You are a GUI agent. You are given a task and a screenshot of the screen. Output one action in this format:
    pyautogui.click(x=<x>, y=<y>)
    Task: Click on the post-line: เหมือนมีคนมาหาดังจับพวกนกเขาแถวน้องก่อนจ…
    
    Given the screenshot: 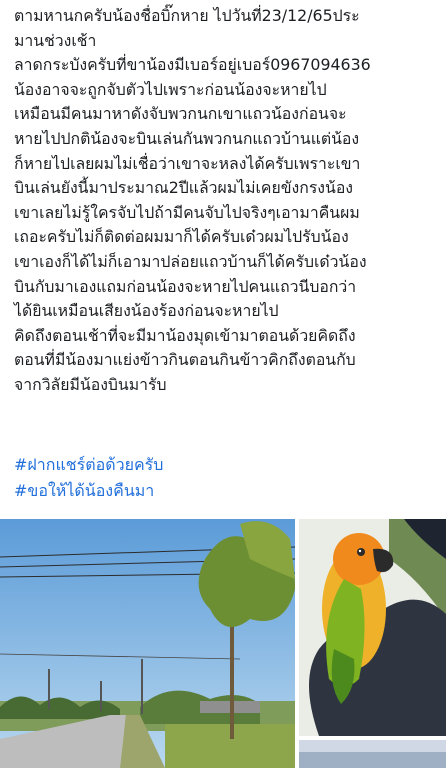 What is the action you would take?
    pyautogui.click(x=180, y=114)
    